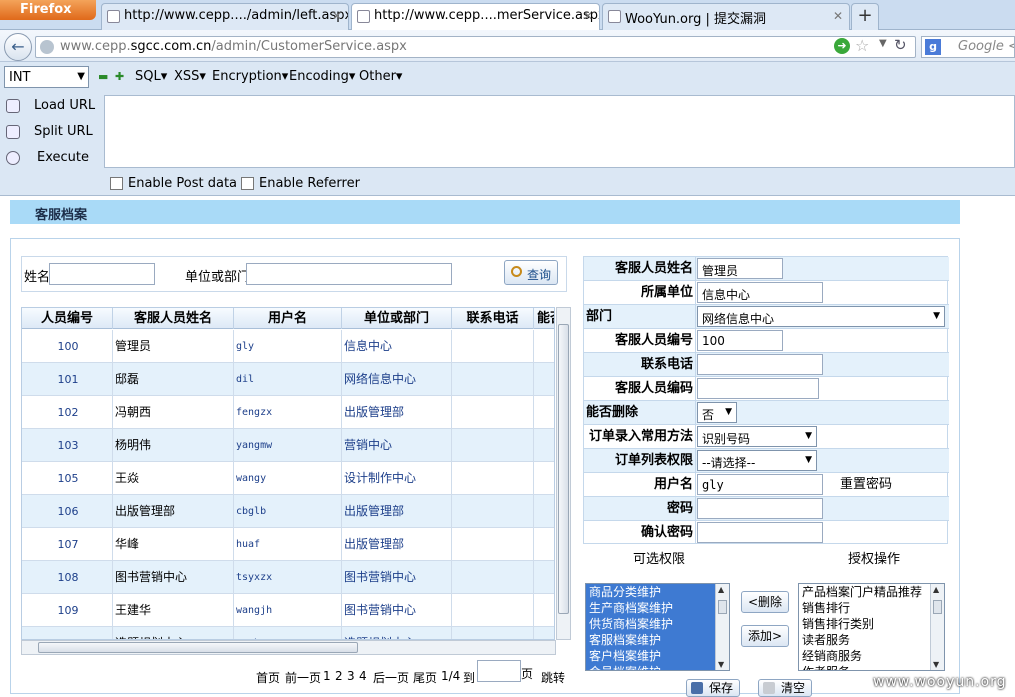  Describe the element at coordinates (303, 677) in the screenshot. I see `pager-prev: 前一页` at that location.